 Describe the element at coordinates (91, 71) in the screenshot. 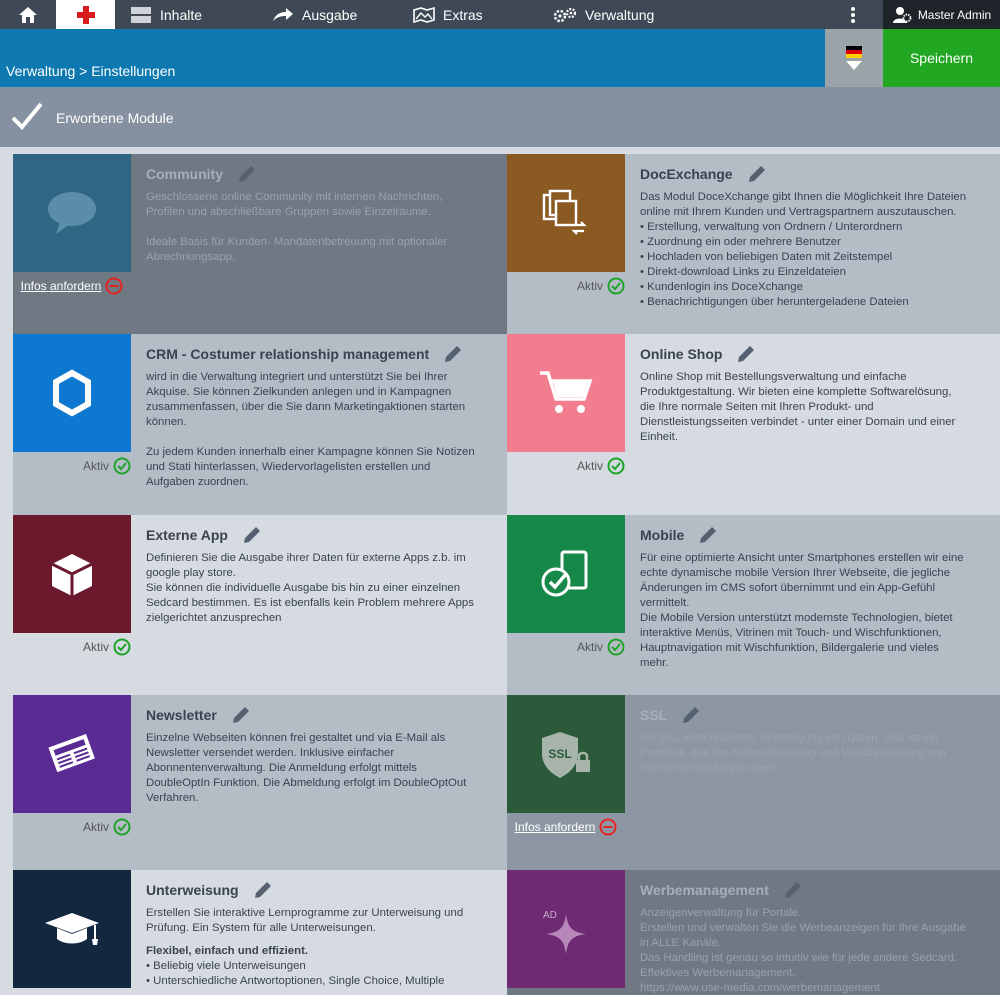

I see `breadcrumb: Verwaltung > Einstellungen` at that location.